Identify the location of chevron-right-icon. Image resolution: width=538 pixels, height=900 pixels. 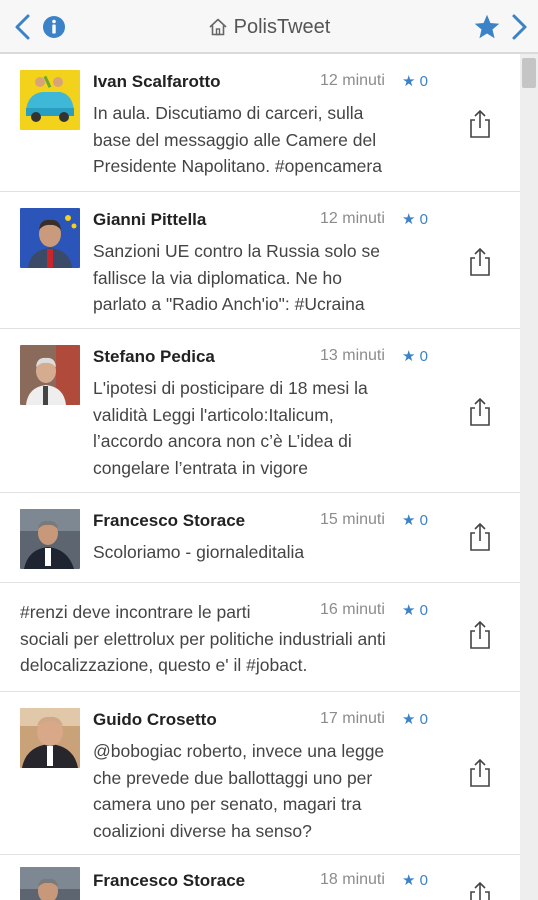
(519, 27).